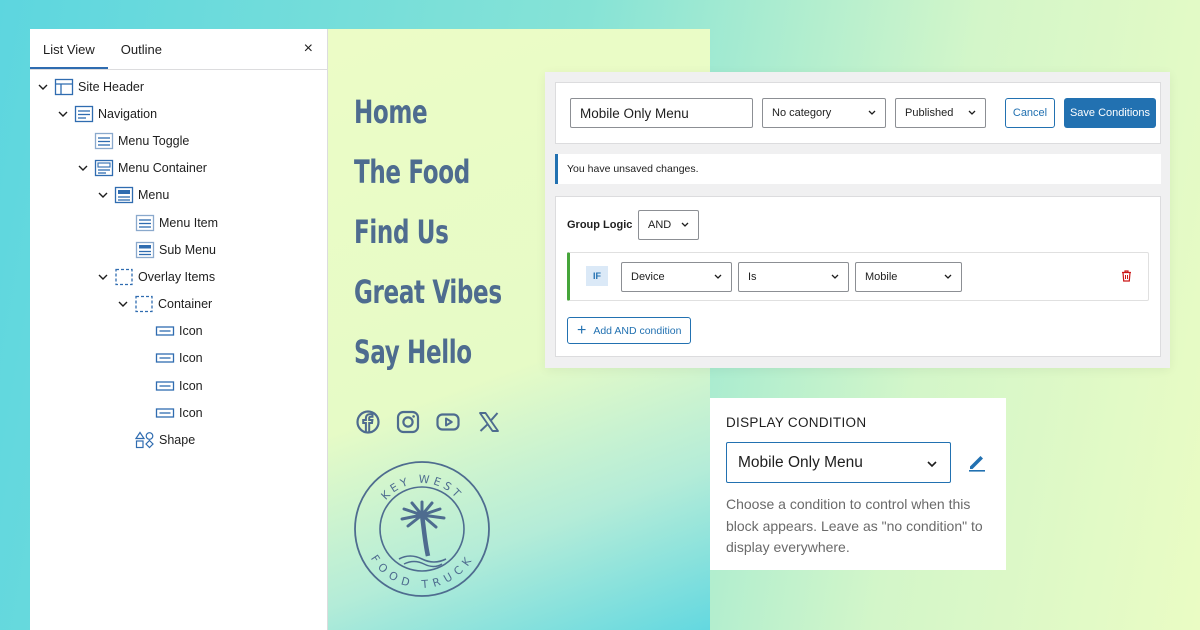 Image resolution: width=1200 pixels, height=630 pixels. What do you see at coordinates (104, 141) in the screenshot?
I see `menu-toggle-icon` at bounding box center [104, 141].